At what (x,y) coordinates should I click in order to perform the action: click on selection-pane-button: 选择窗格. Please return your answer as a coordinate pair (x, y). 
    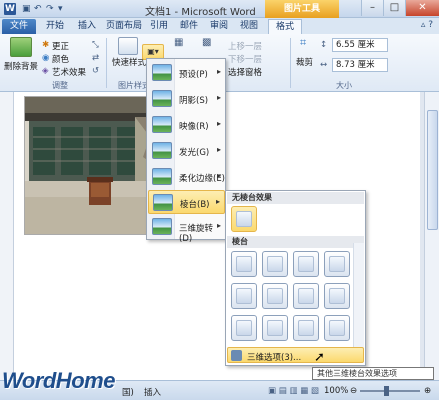
    Looking at the image, I should click on (245, 72).